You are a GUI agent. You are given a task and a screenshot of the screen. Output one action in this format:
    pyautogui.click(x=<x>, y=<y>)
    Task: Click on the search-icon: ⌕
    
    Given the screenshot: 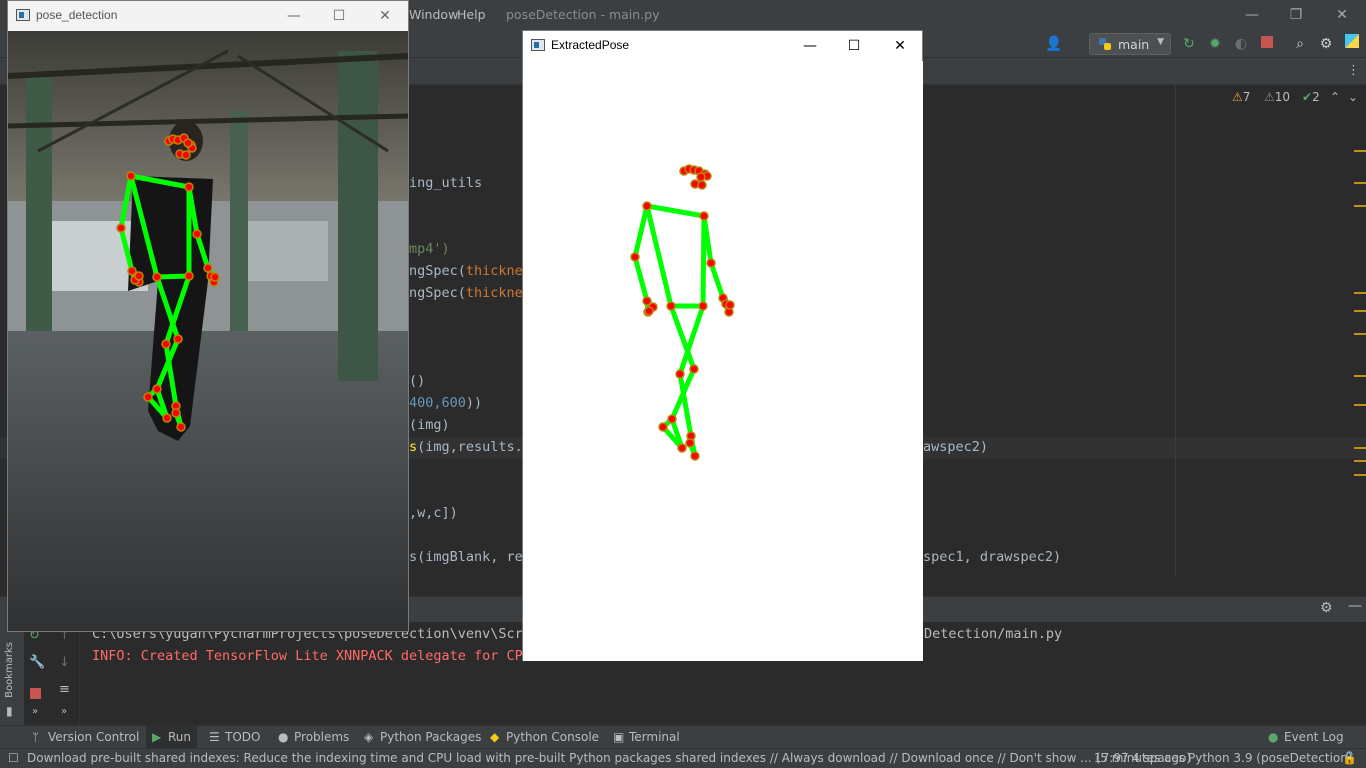 What is the action you would take?
    pyautogui.click(x=1300, y=44)
    